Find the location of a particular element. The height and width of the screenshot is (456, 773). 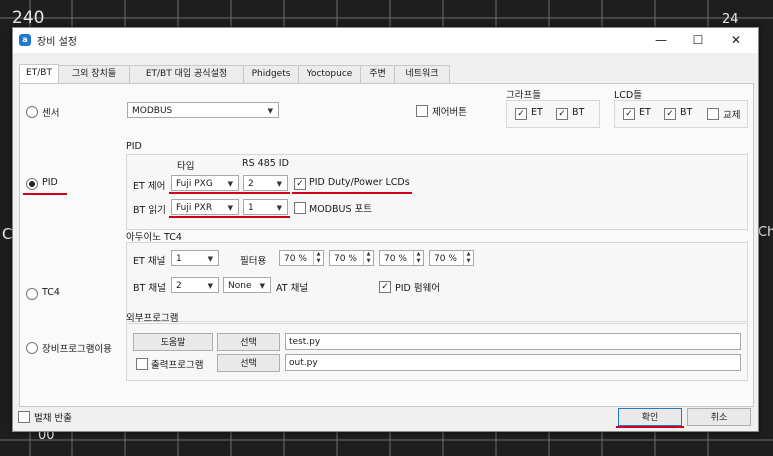

bt-type-select: Fuji PXR ▼ is located at coordinates (205, 207).